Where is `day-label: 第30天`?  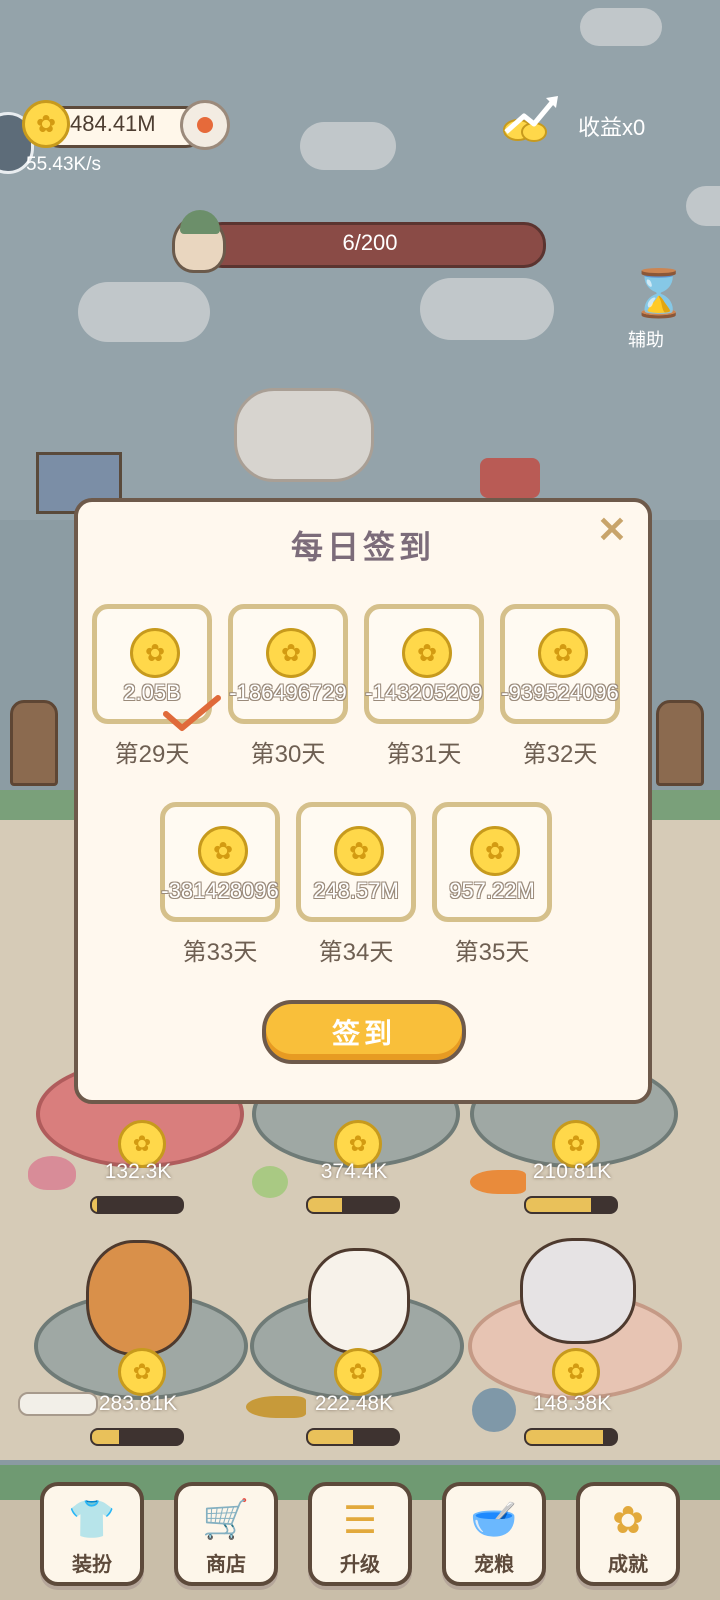
day-label: 第30天 is located at coordinates (288, 754).